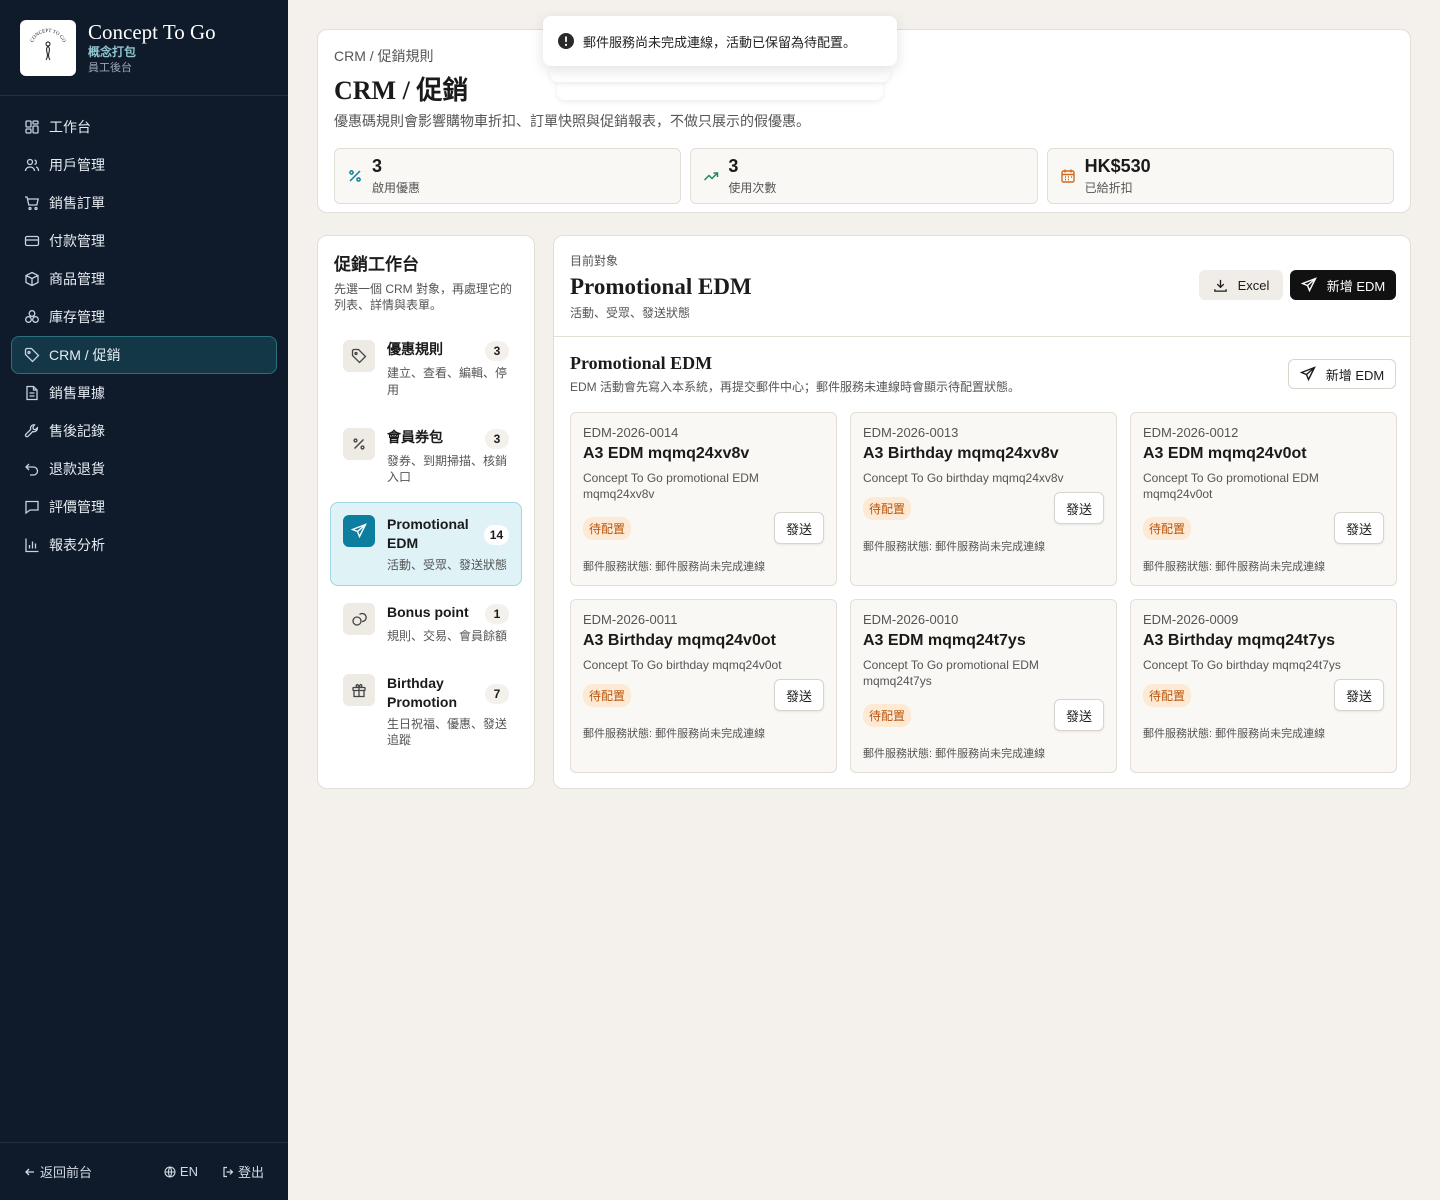 This screenshot has height=1200, width=1440. I want to click on workbench-title: 促銷工作台, so click(376, 264).